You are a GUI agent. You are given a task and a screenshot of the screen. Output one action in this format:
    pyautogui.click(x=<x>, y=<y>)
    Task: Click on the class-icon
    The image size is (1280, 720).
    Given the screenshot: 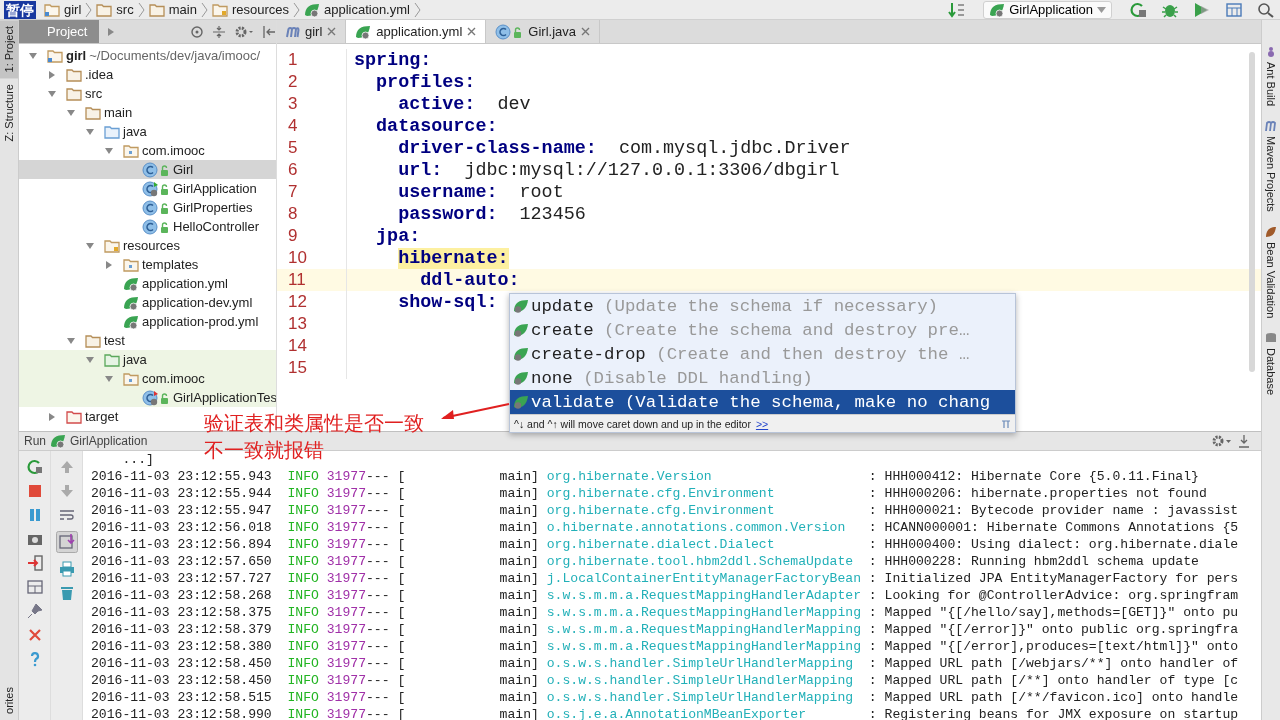 What is the action you would take?
    pyautogui.click(x=156, y=188)
    